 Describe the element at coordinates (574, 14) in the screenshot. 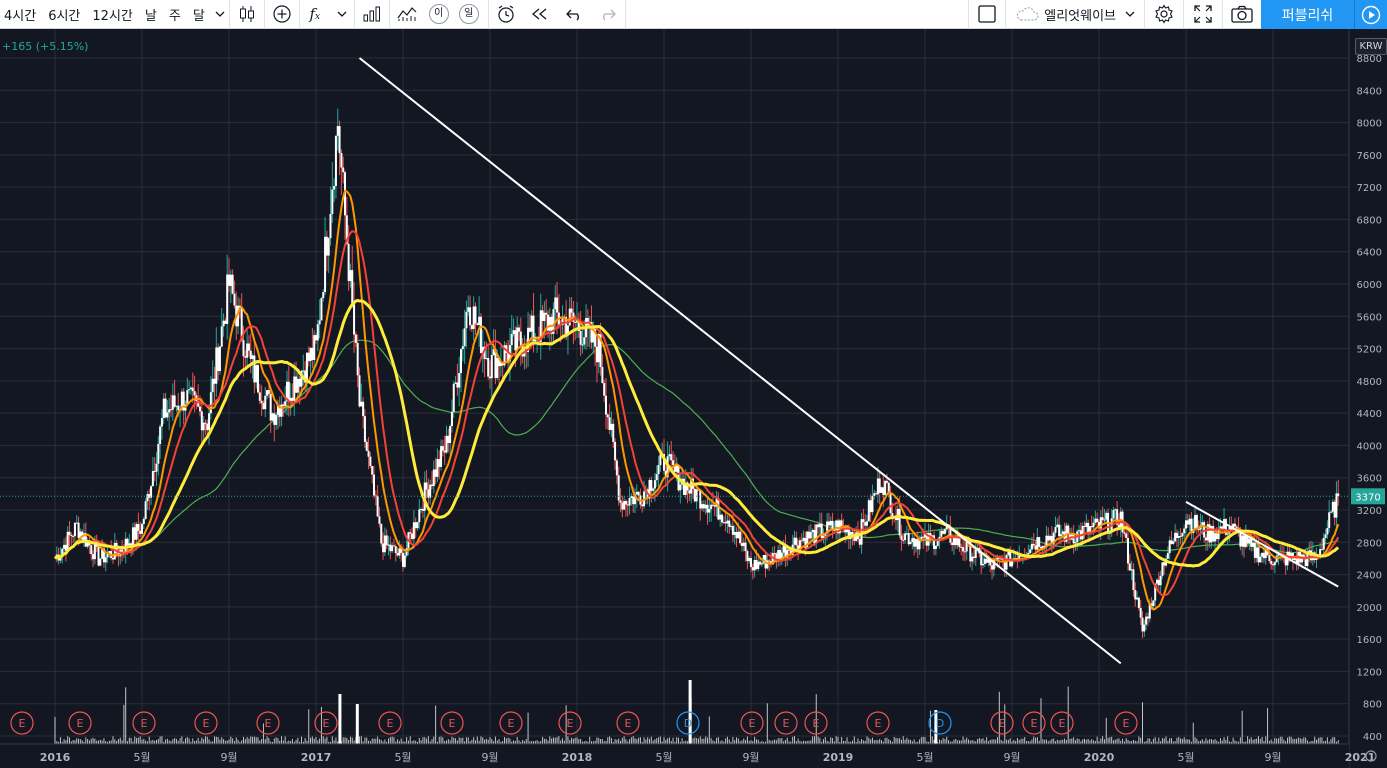

I see `undo-button` at that location.